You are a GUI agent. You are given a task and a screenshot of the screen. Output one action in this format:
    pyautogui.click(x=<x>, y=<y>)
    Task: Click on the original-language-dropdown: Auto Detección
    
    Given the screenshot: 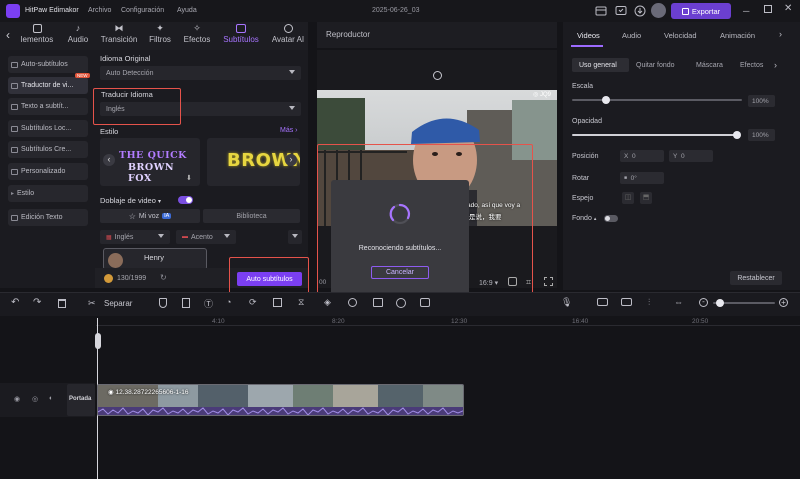 What is the action you would take?
    pyautogui.click(x=200, y=73)
    